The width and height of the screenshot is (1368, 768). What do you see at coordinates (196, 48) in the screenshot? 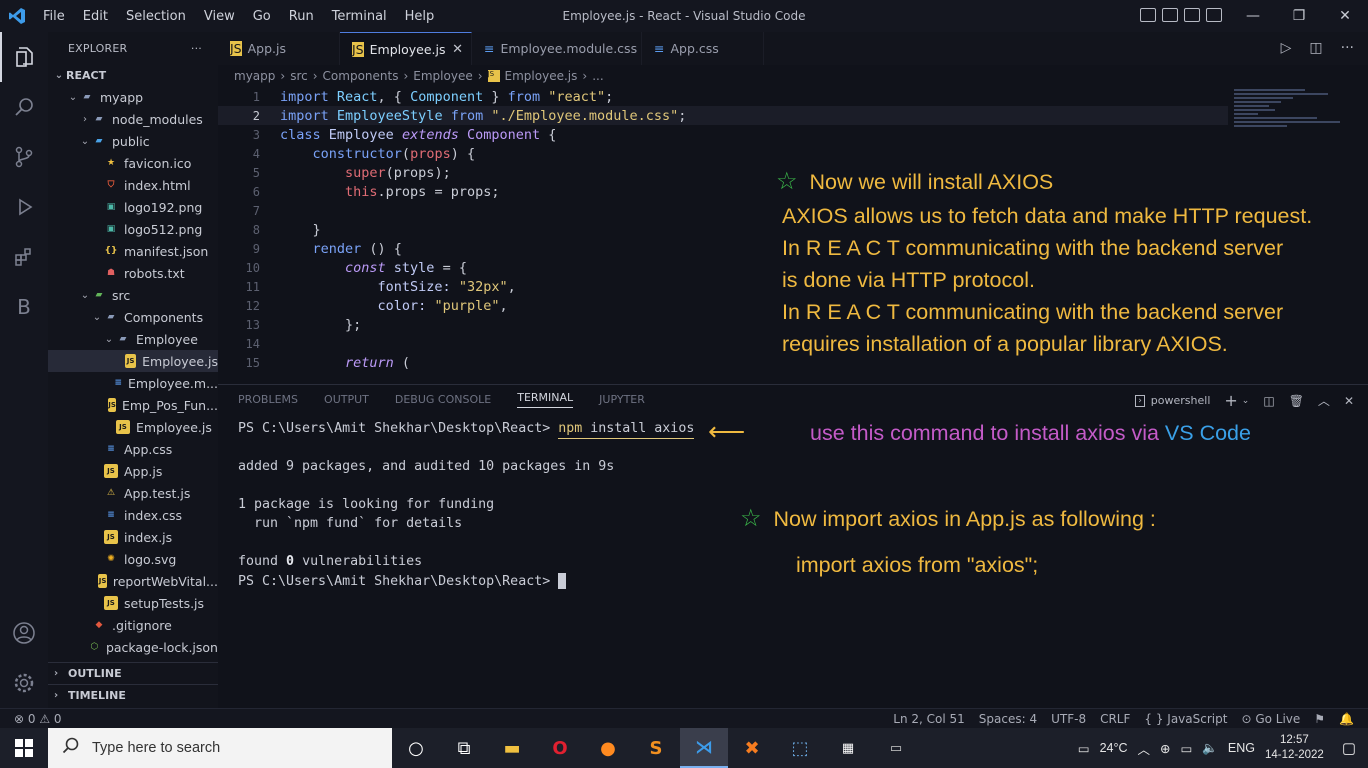
I see `explorer-more-icon: ···` at bounding box center [196, 48].